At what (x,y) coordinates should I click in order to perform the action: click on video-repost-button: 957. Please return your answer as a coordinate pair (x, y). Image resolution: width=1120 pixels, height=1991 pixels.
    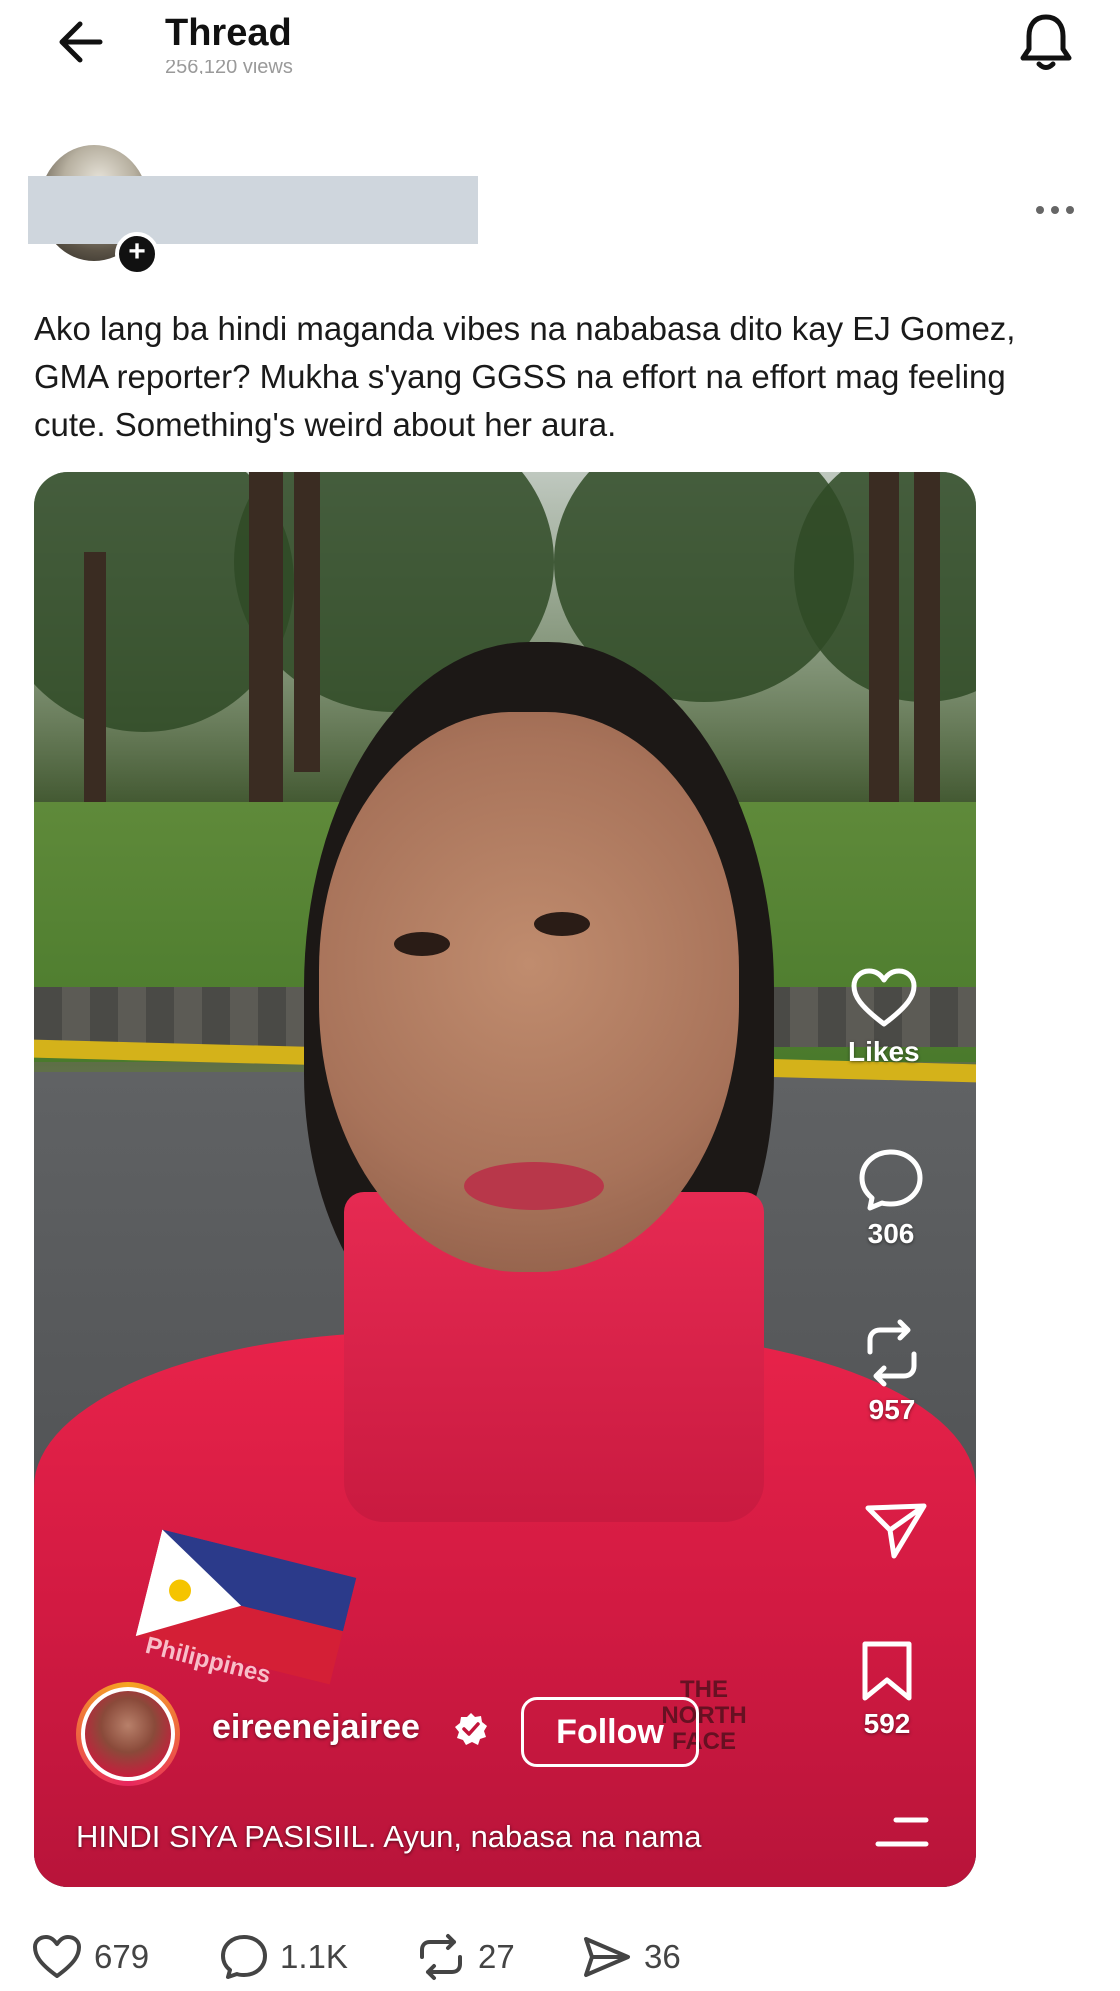
    Looking at the image, I should click on (892, 1372).